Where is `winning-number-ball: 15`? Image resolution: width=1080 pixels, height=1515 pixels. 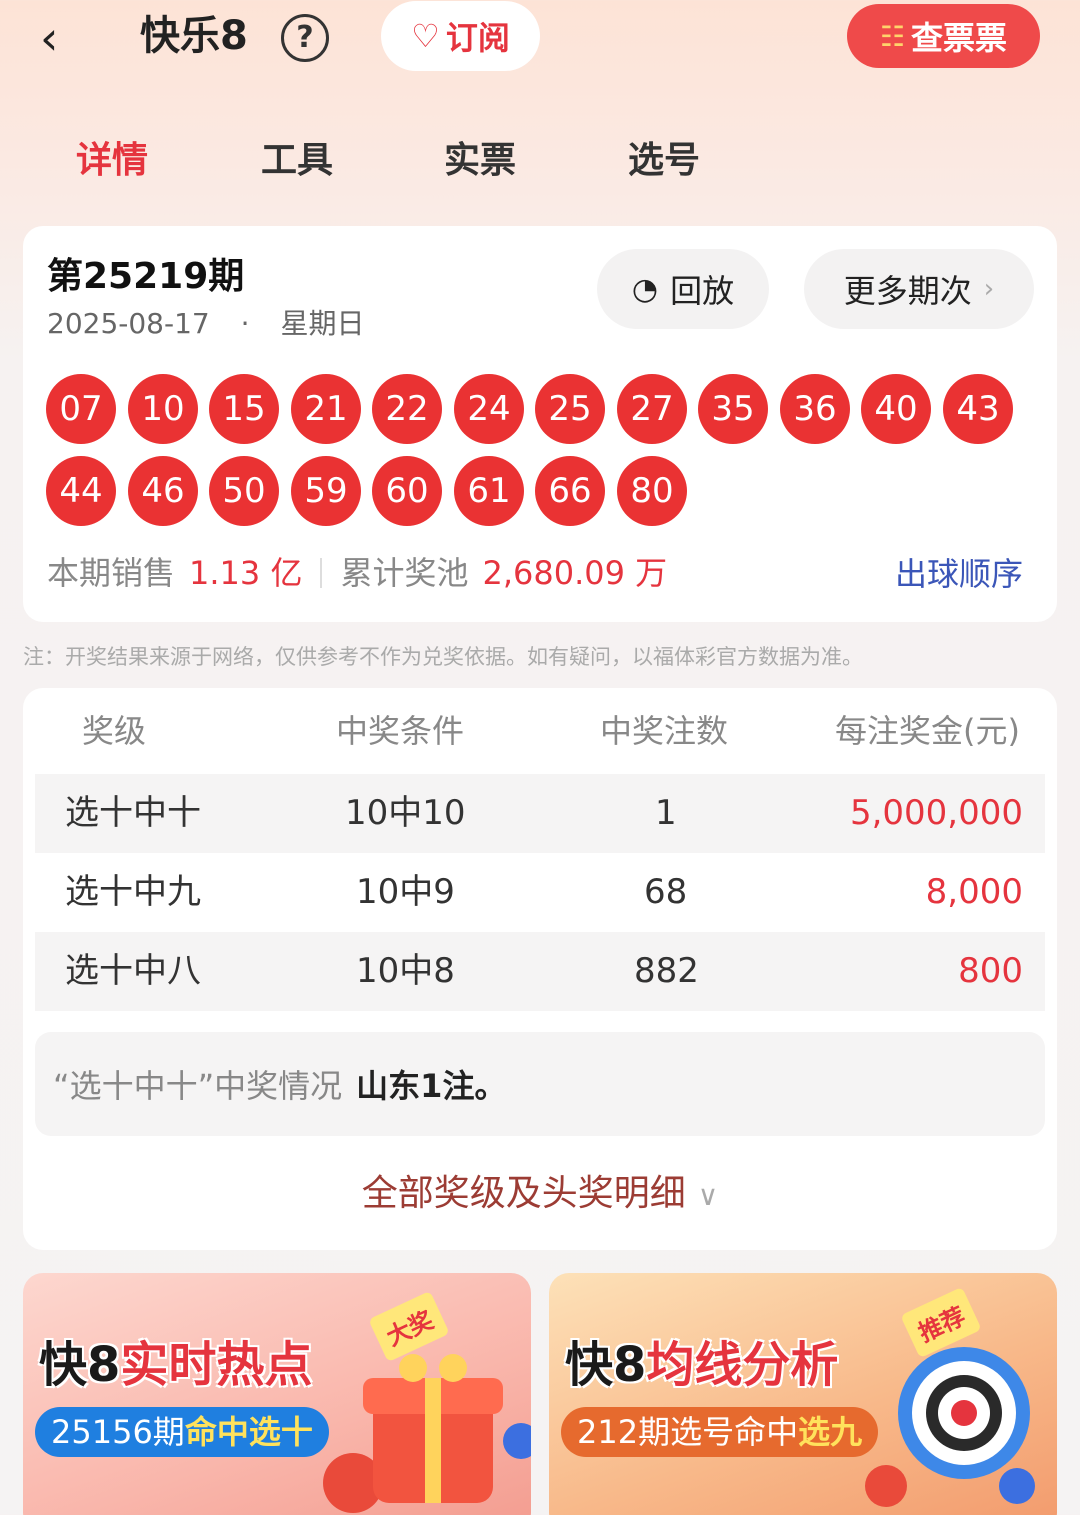 winning-number-ball: 15 is located at coordinates (244, 409).